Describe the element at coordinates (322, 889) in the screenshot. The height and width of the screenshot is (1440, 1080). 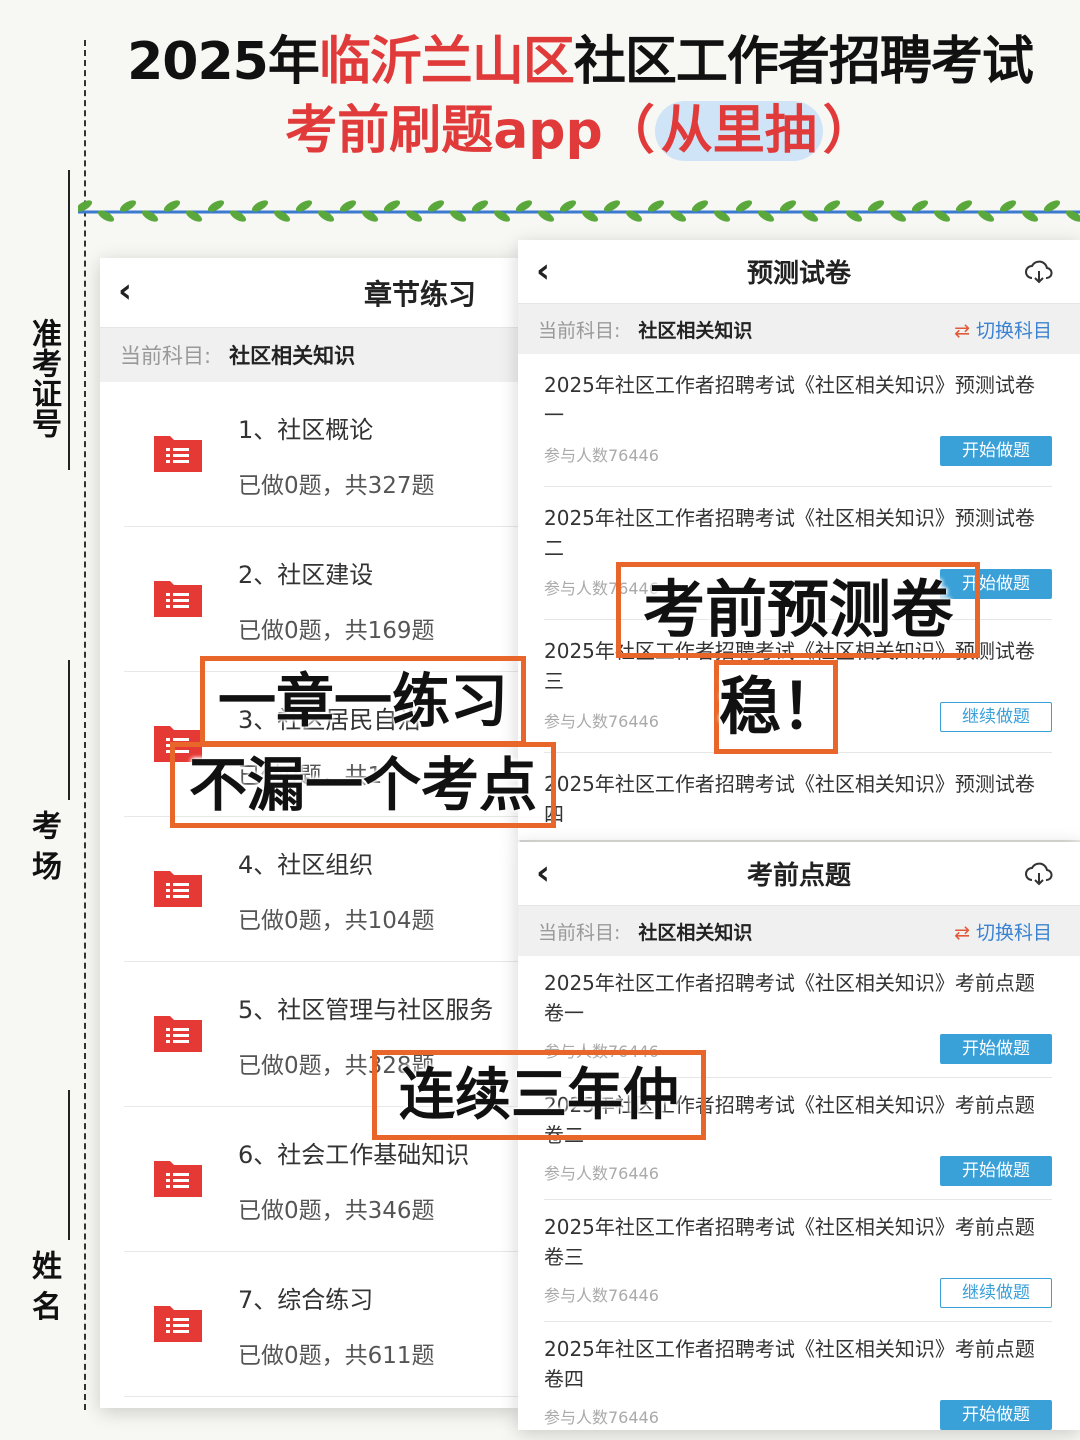
I see `chapter-item: 4、社区组织 已做0题，共104题` at that location.